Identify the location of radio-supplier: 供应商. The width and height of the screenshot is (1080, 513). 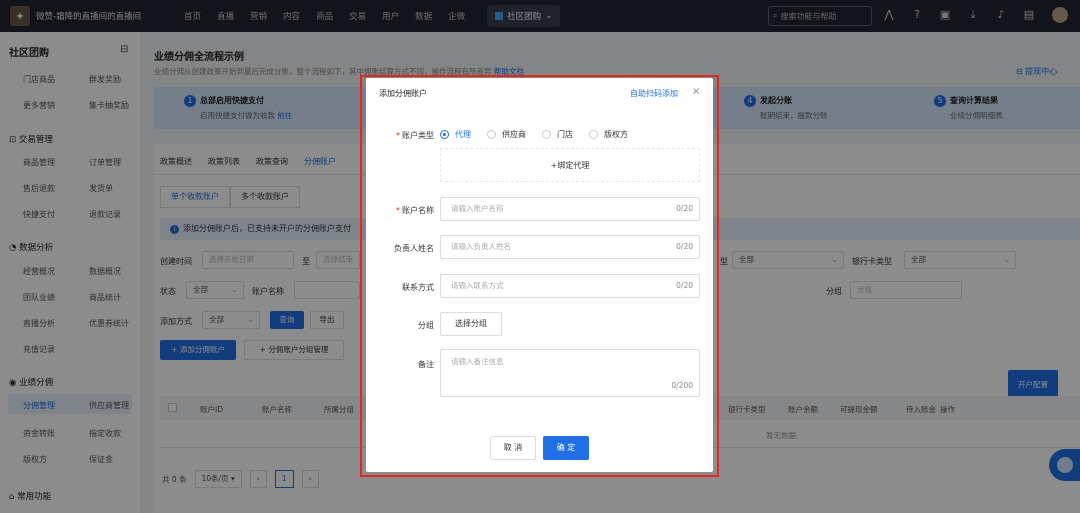
(506, 134).